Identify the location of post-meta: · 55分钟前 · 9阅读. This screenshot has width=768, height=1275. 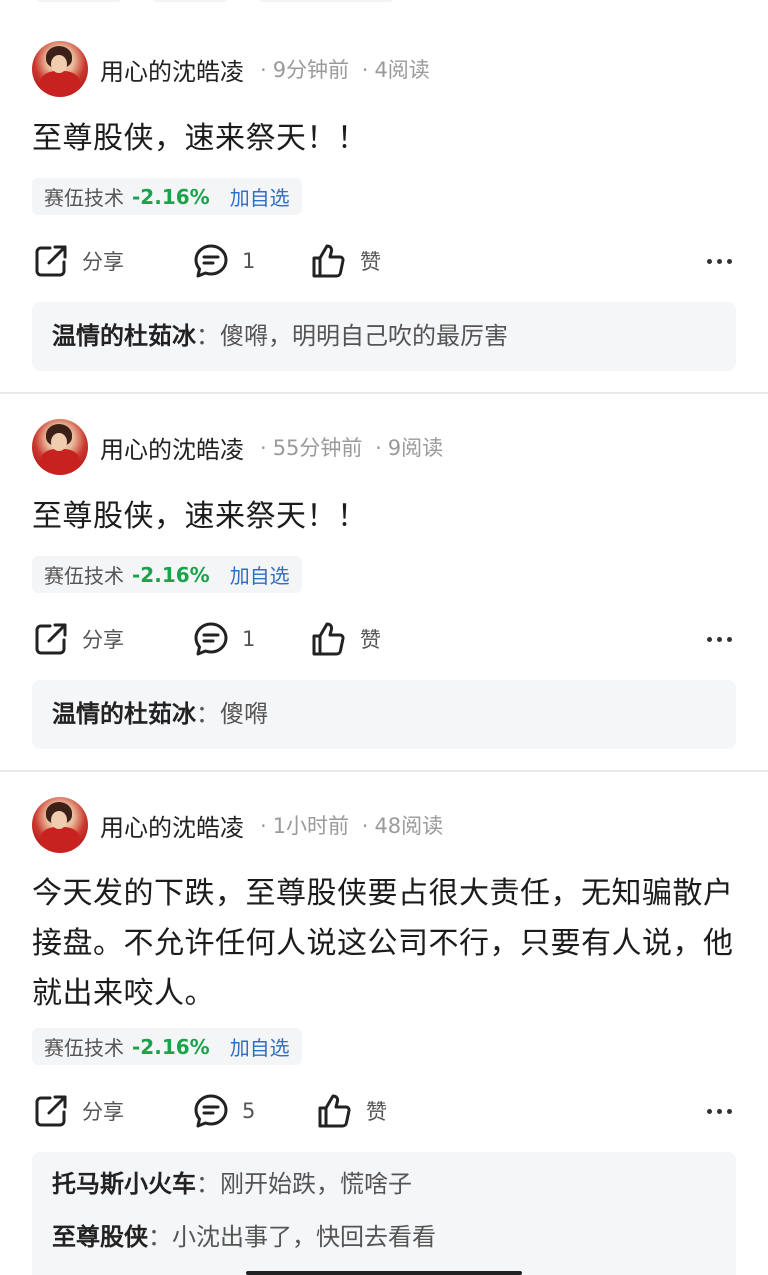
(348, 447).